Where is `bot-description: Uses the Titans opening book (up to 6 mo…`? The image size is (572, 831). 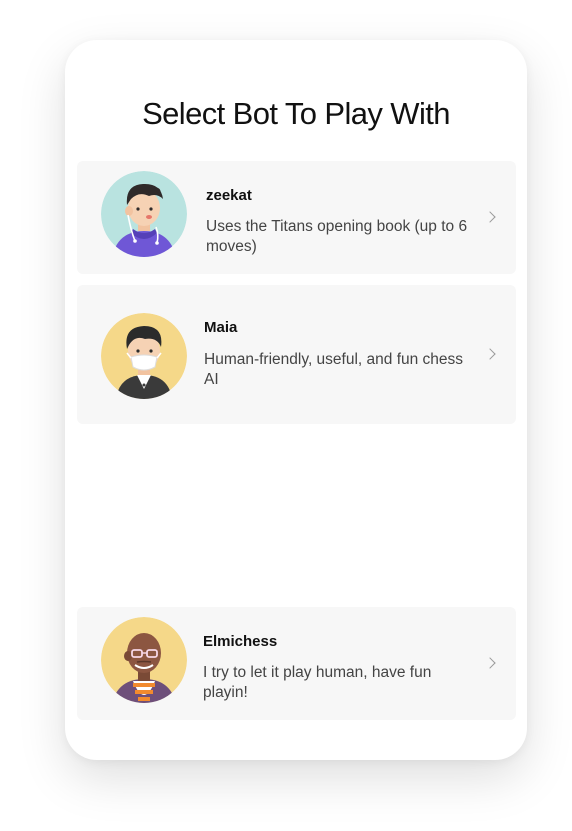 bot-description: Uses the Titans opening book (up to 6 mo… is located at coordinates (337, 236).